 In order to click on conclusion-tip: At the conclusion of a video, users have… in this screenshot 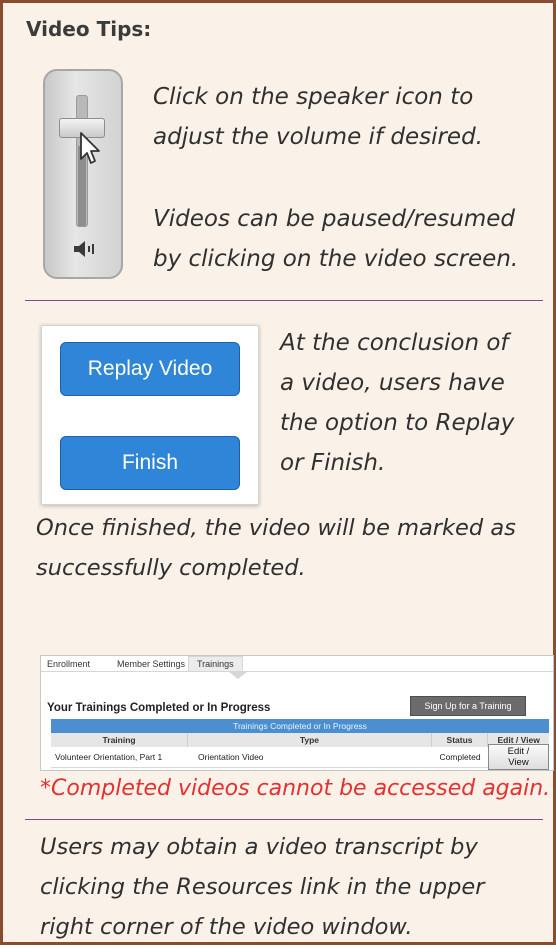, I will do `click(397, 403)`.